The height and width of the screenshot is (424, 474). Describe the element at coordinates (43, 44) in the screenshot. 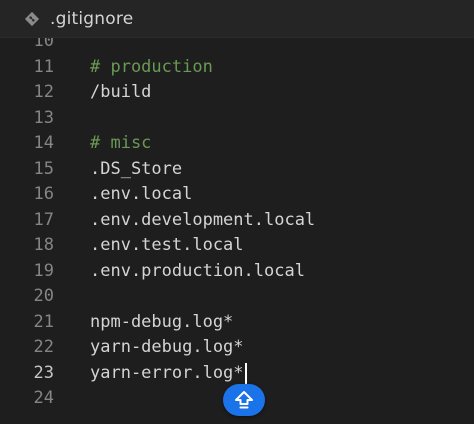

I see `line-number: 10` at that location.